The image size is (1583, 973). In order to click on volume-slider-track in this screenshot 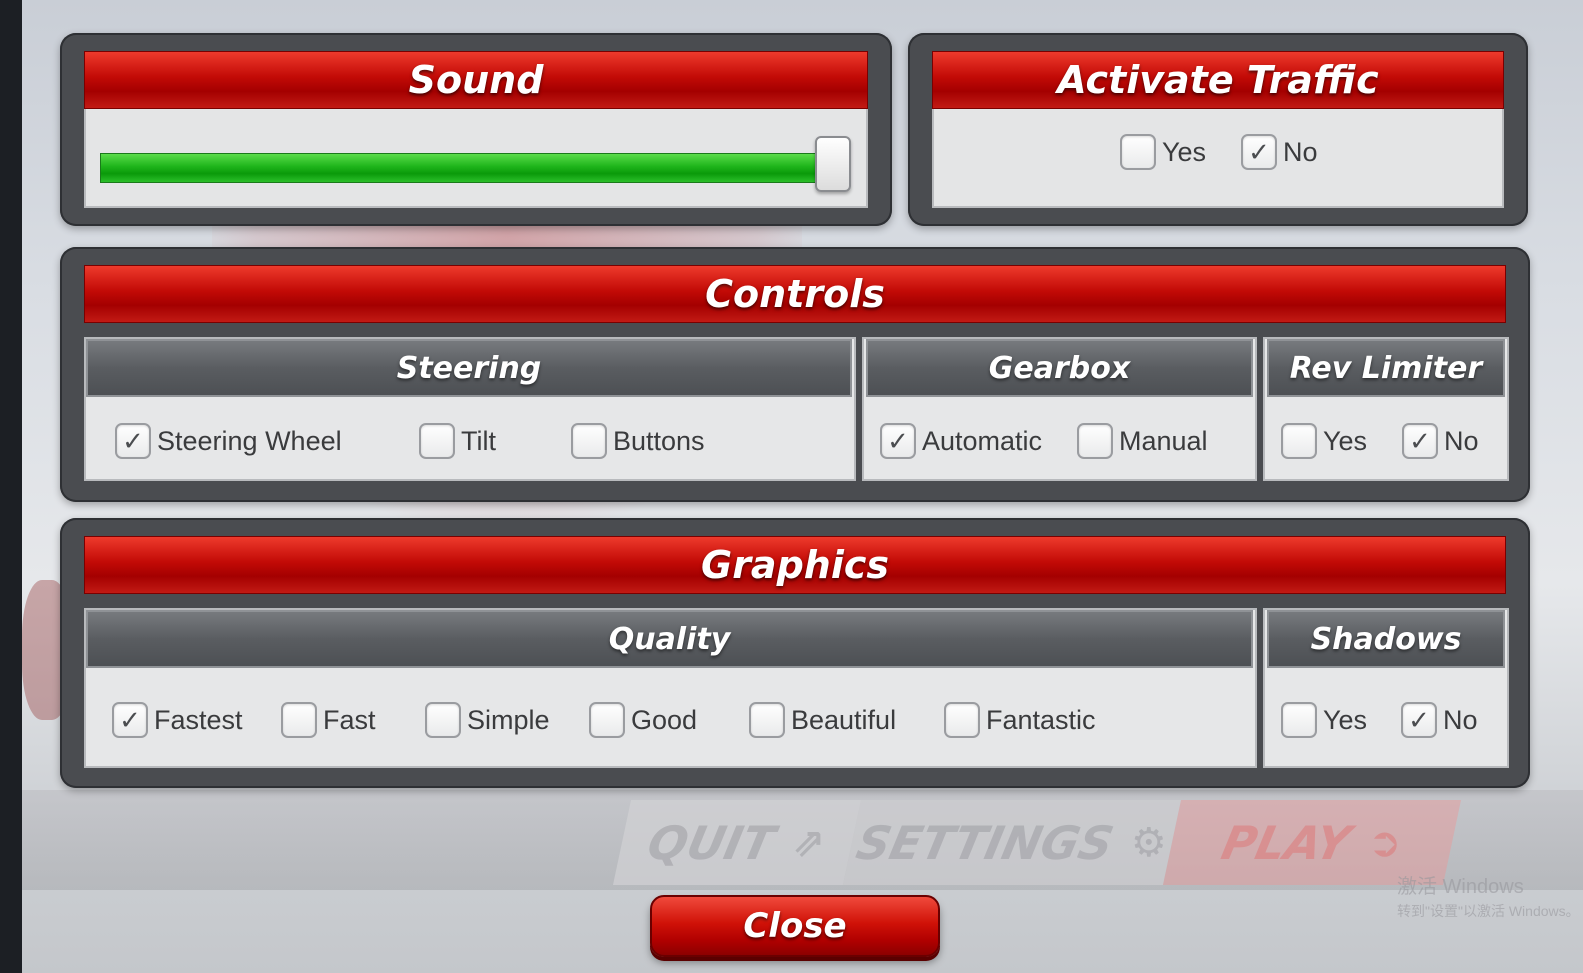, I will do `click(470, 168)`.